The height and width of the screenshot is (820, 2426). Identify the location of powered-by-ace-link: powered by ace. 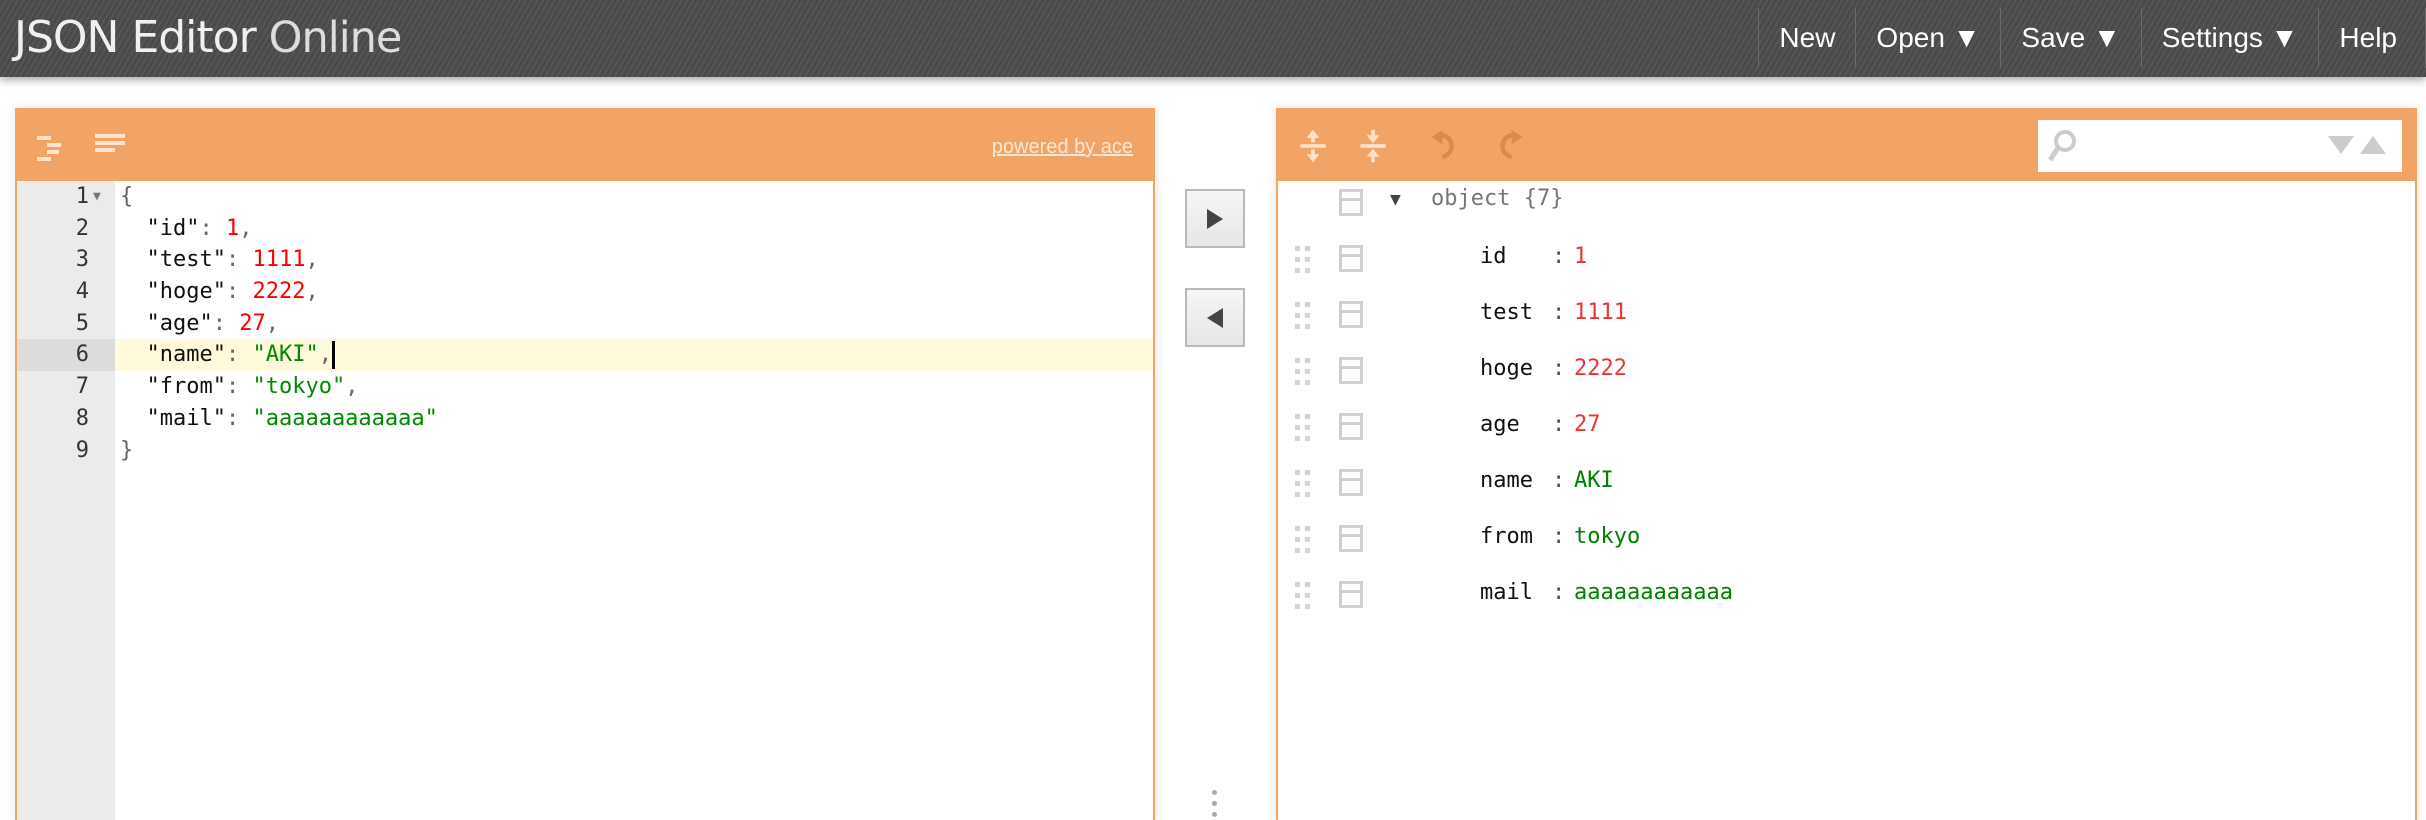
(1062, 147).